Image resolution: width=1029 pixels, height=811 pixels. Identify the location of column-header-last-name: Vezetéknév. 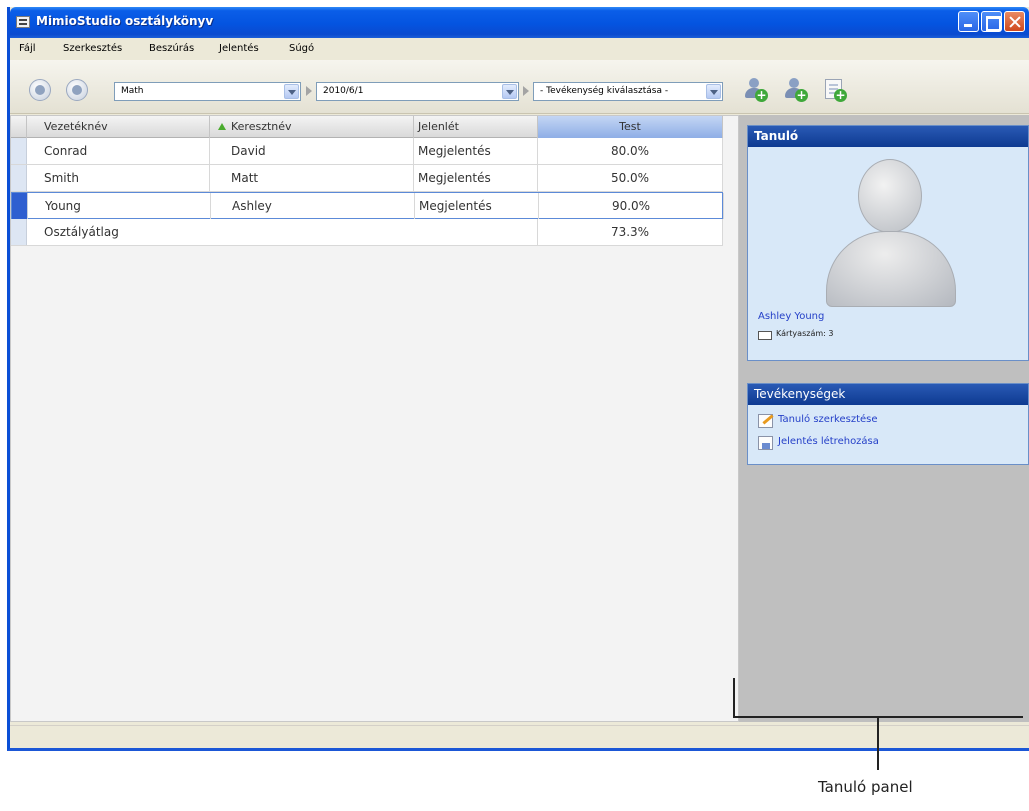
(118, 127).